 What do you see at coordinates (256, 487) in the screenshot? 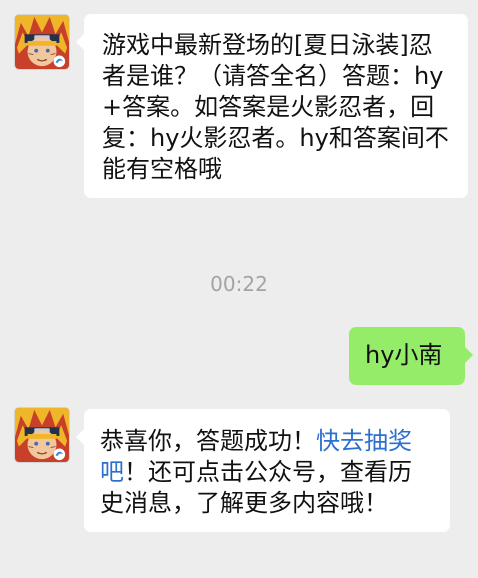
I see `message-text: ！还可点击公众号，查看历史消息，了解更多内容哦！` at bounding box center [256, 487].